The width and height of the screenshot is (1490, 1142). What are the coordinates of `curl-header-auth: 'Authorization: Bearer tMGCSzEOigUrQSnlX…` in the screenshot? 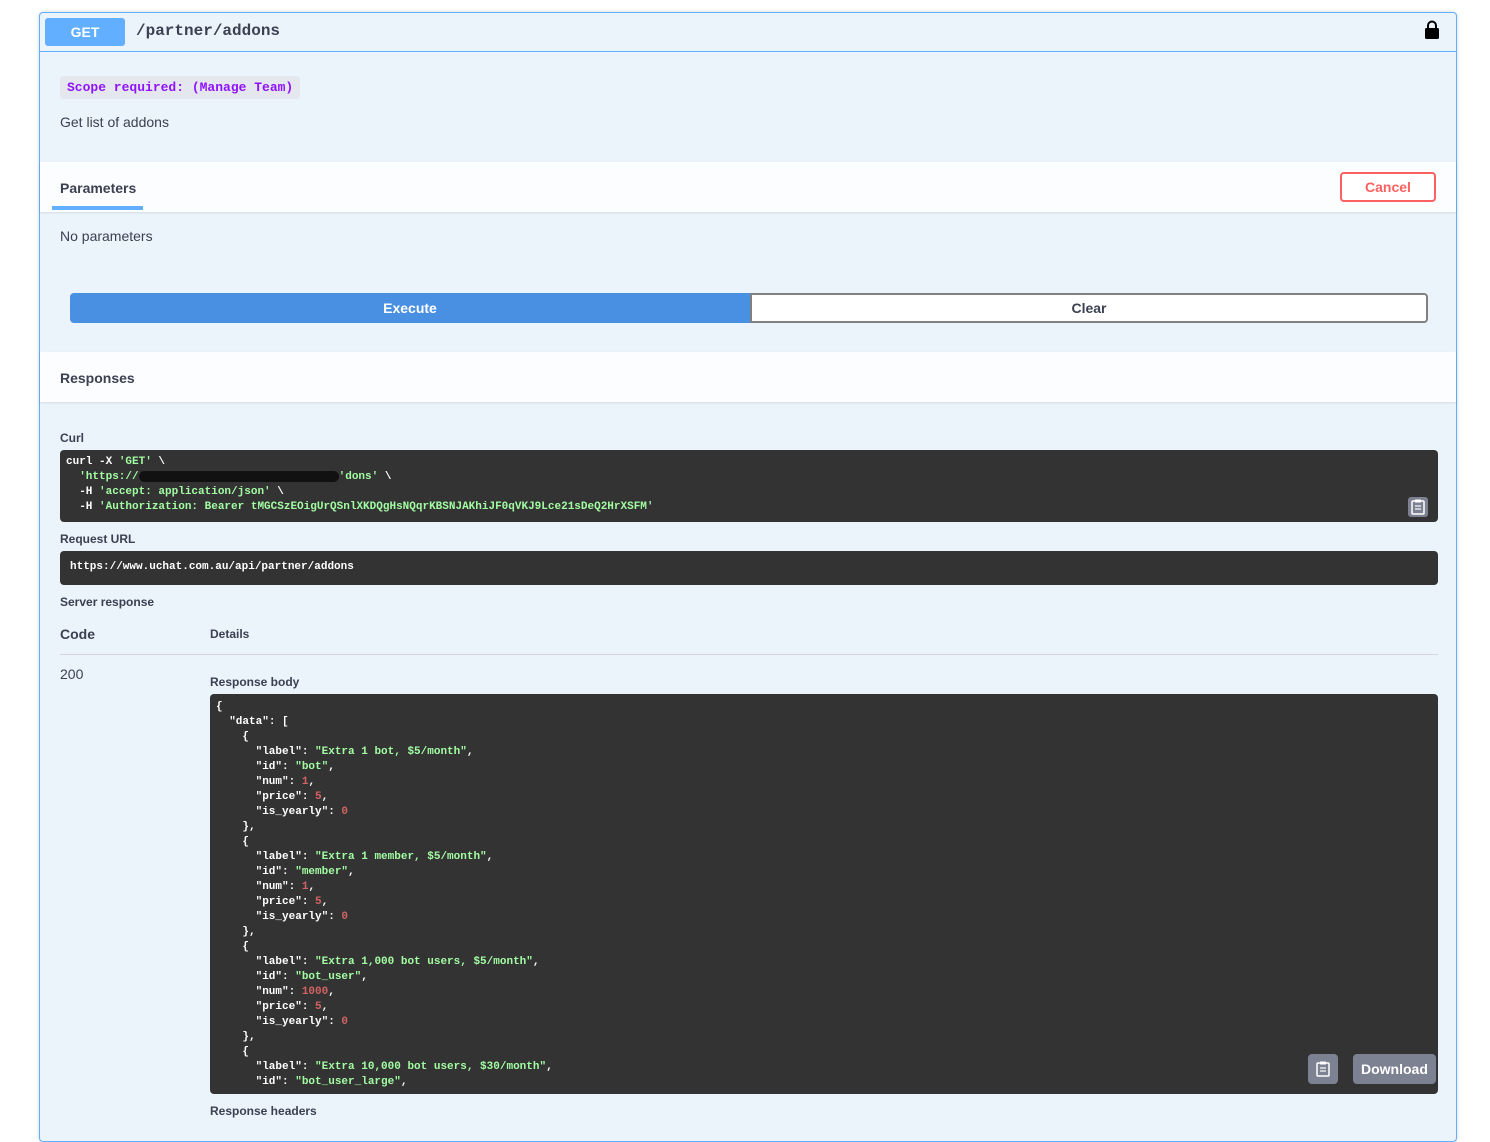 It's located at (376, 507).